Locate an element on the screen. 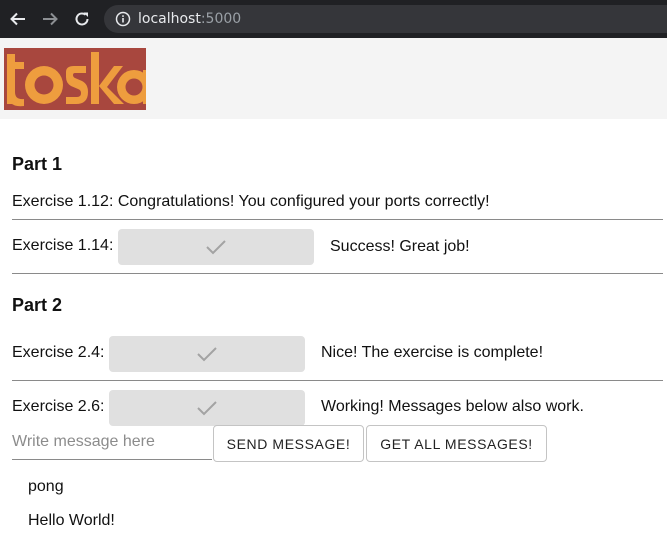 The width and height of the screenshot is (667, 533). reload-icon is located at coordinates (82, 19).